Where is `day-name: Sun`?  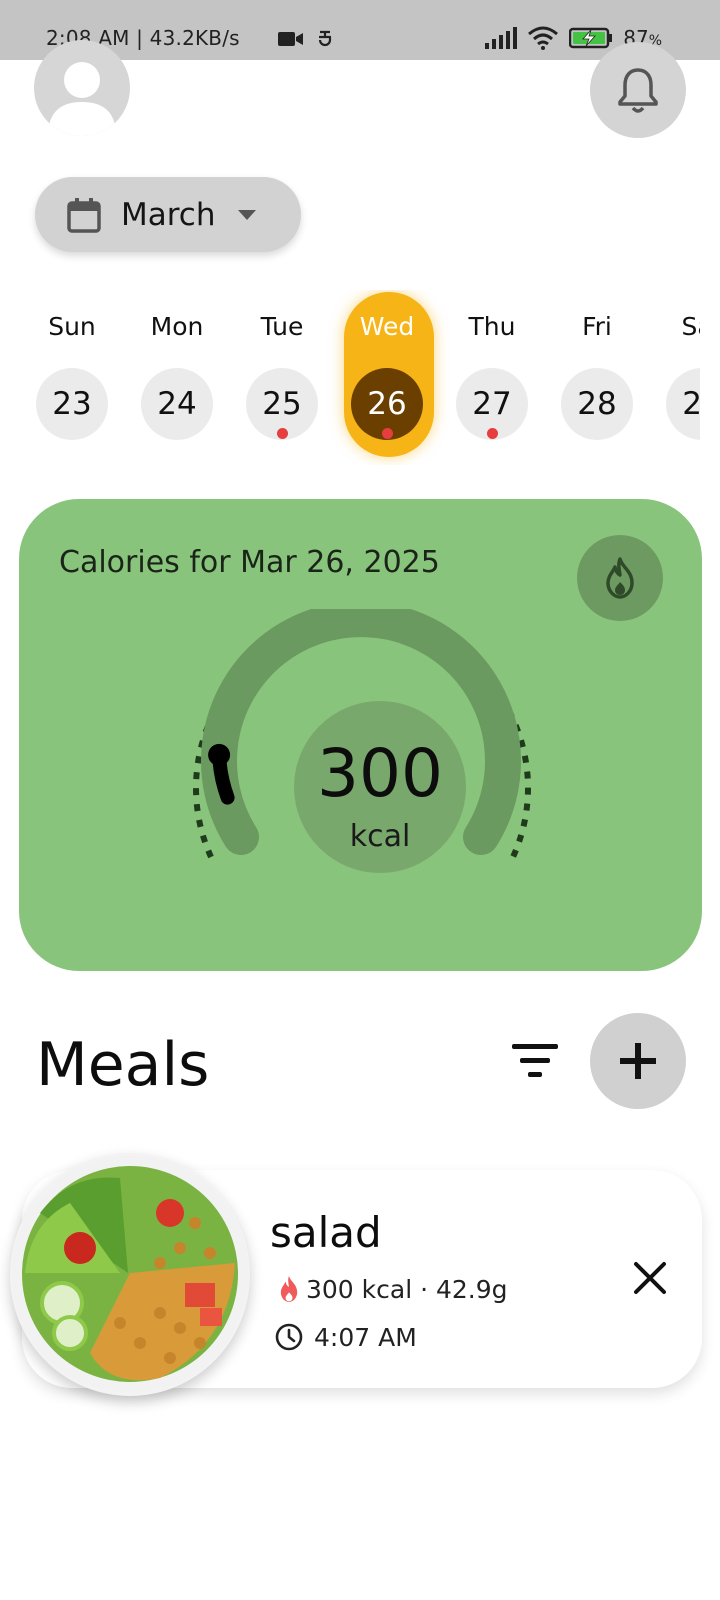 day-name: Sun is located at coordinates (72, 326).